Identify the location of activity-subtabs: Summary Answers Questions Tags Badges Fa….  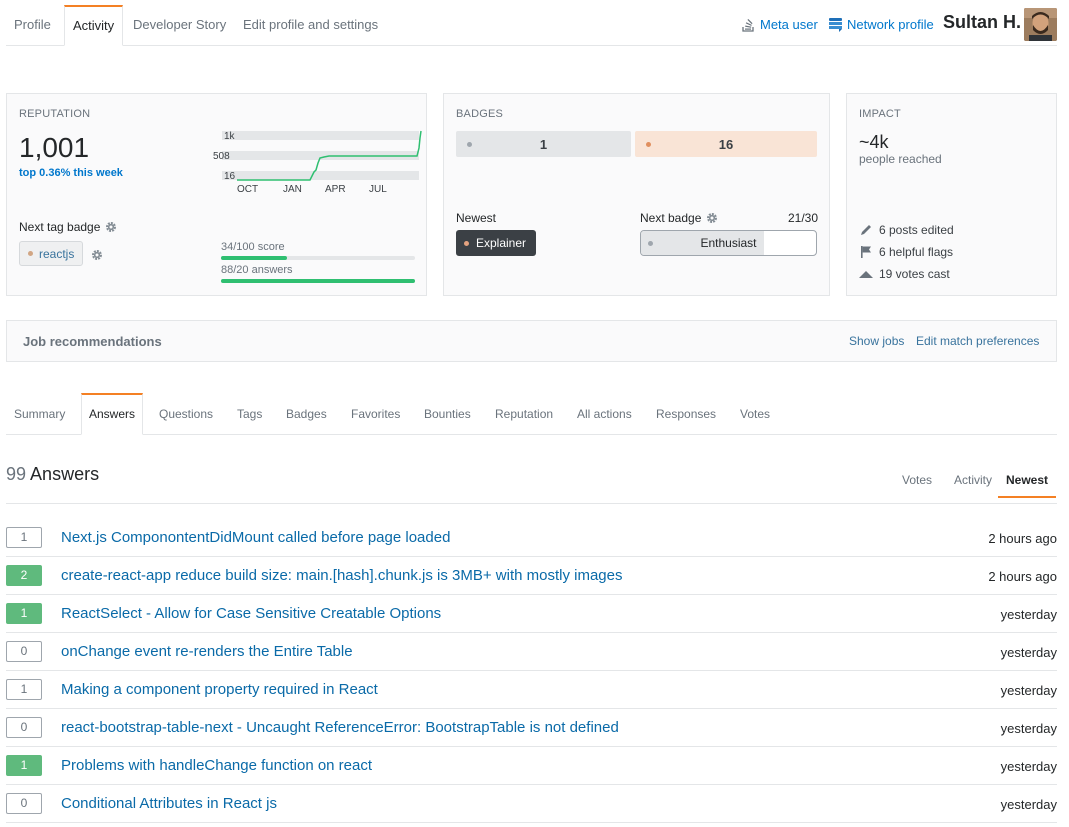
(531, 414).